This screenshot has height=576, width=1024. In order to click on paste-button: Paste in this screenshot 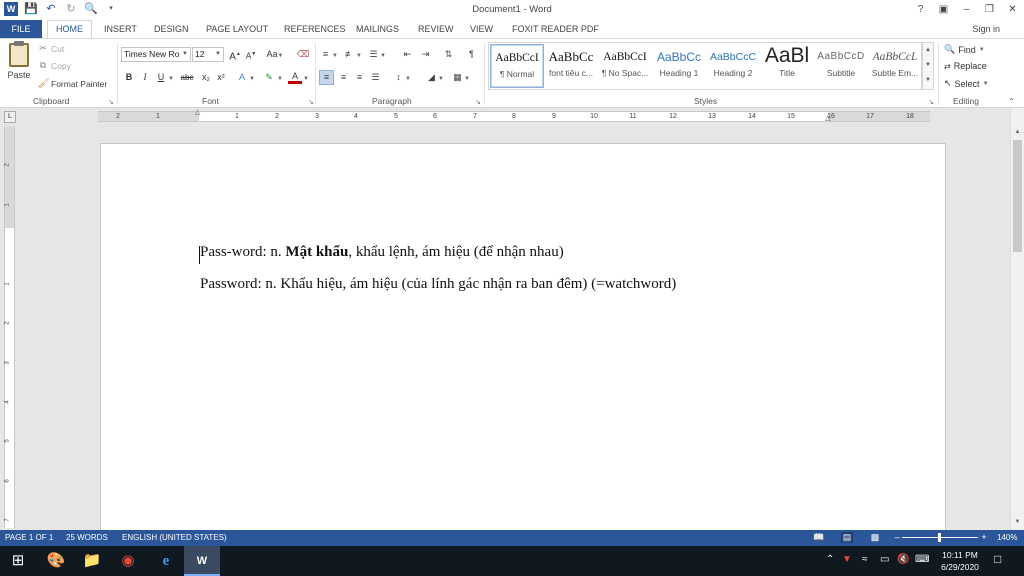, I will do `click(19, 67)`.